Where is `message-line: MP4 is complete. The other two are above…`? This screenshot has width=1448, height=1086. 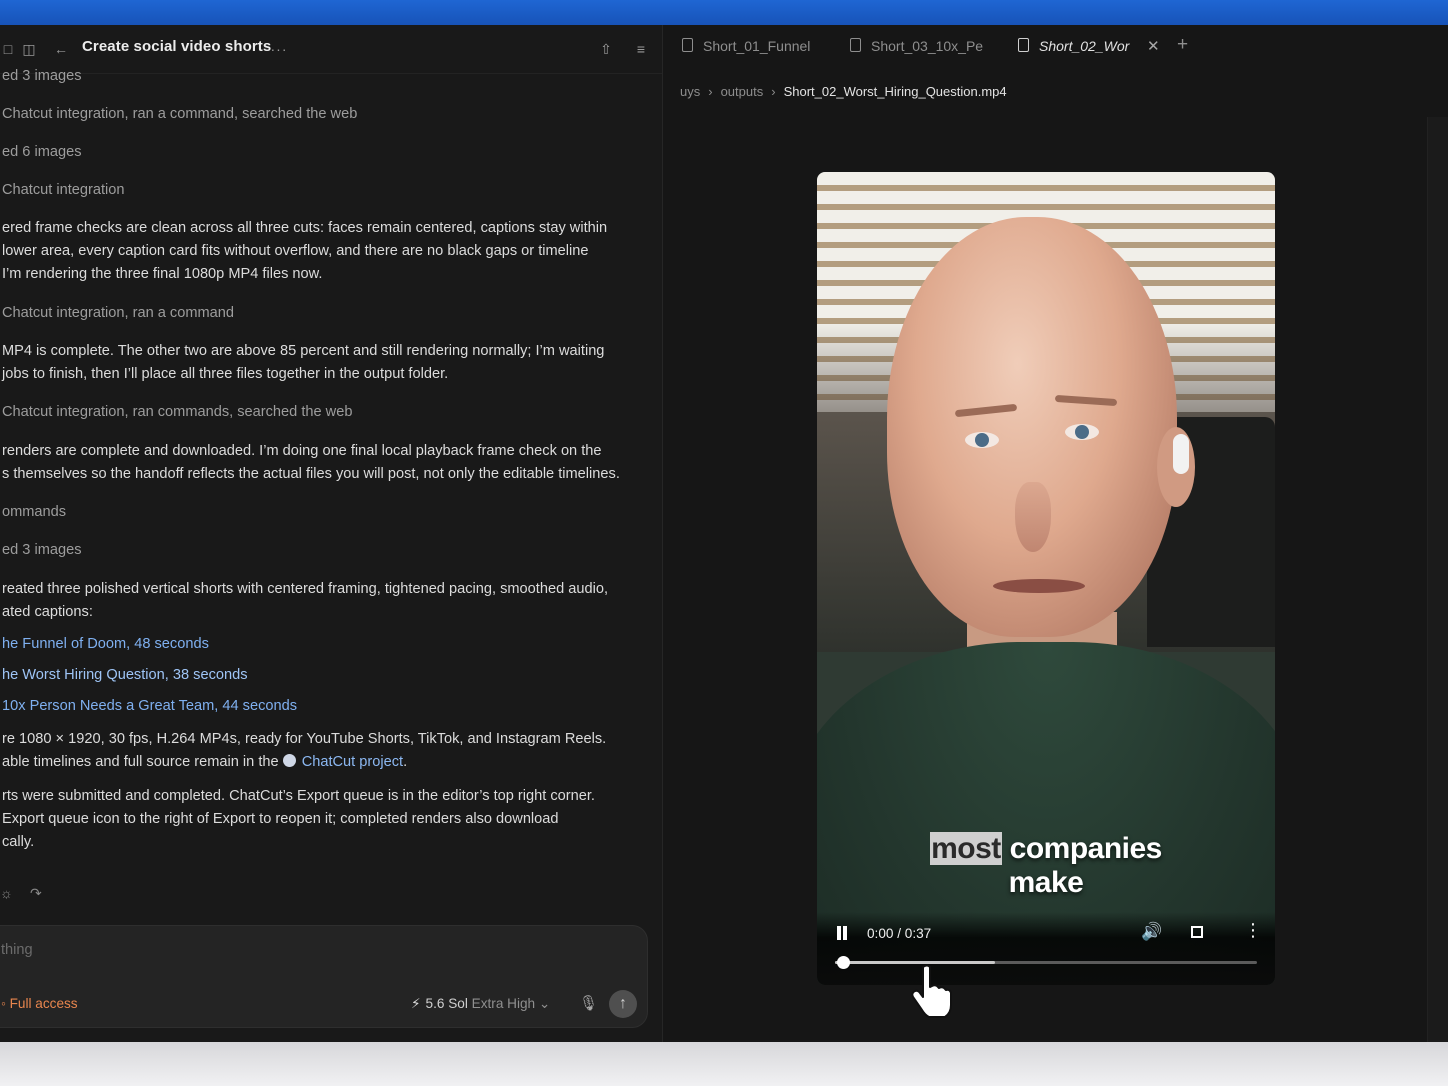
message-line: MP4 is complete. The other two are above… is located at coordinates (303, 351).